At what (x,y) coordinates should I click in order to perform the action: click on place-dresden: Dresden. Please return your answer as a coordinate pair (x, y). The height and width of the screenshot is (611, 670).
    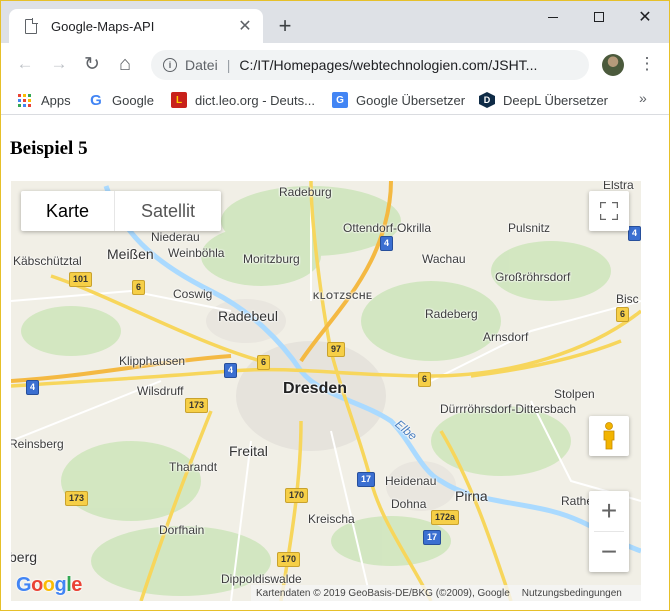
    Looking at the image, I should click on (315, 388).